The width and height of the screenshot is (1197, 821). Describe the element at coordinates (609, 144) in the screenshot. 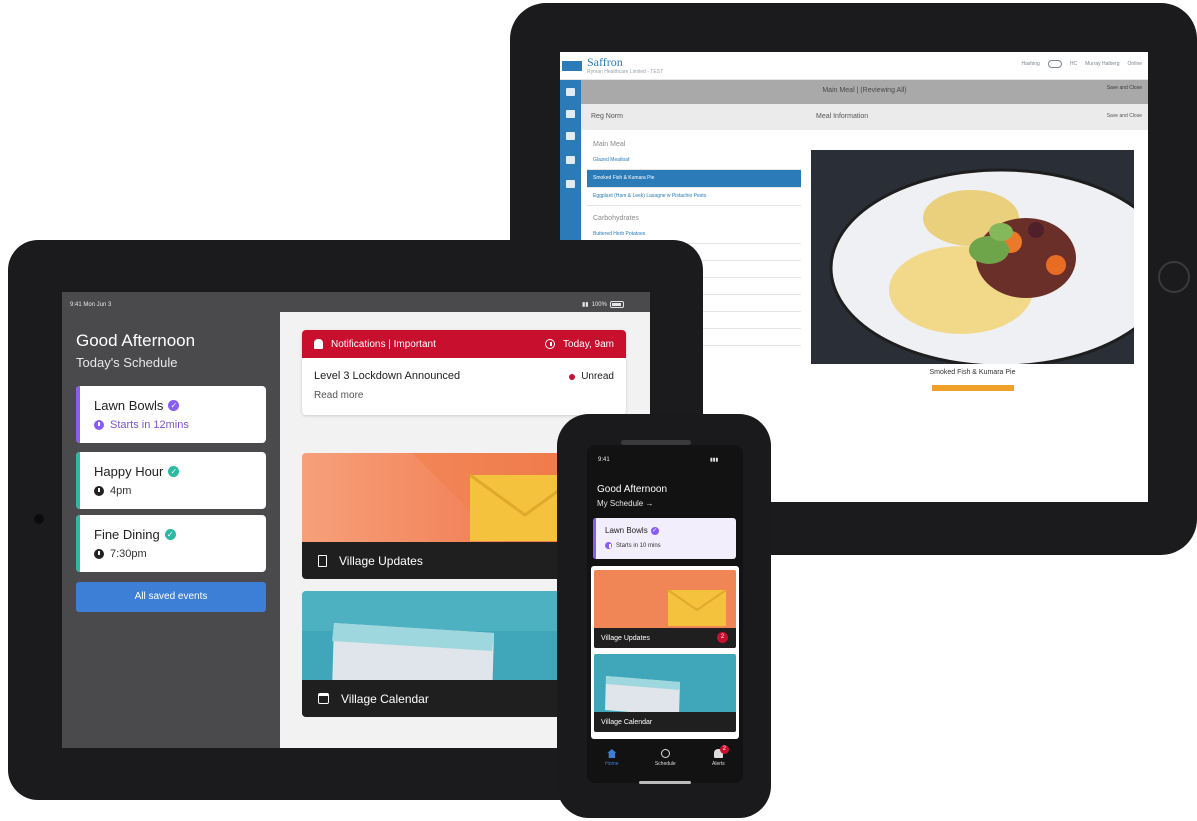

I see `section-title: Main Meal` at that location.